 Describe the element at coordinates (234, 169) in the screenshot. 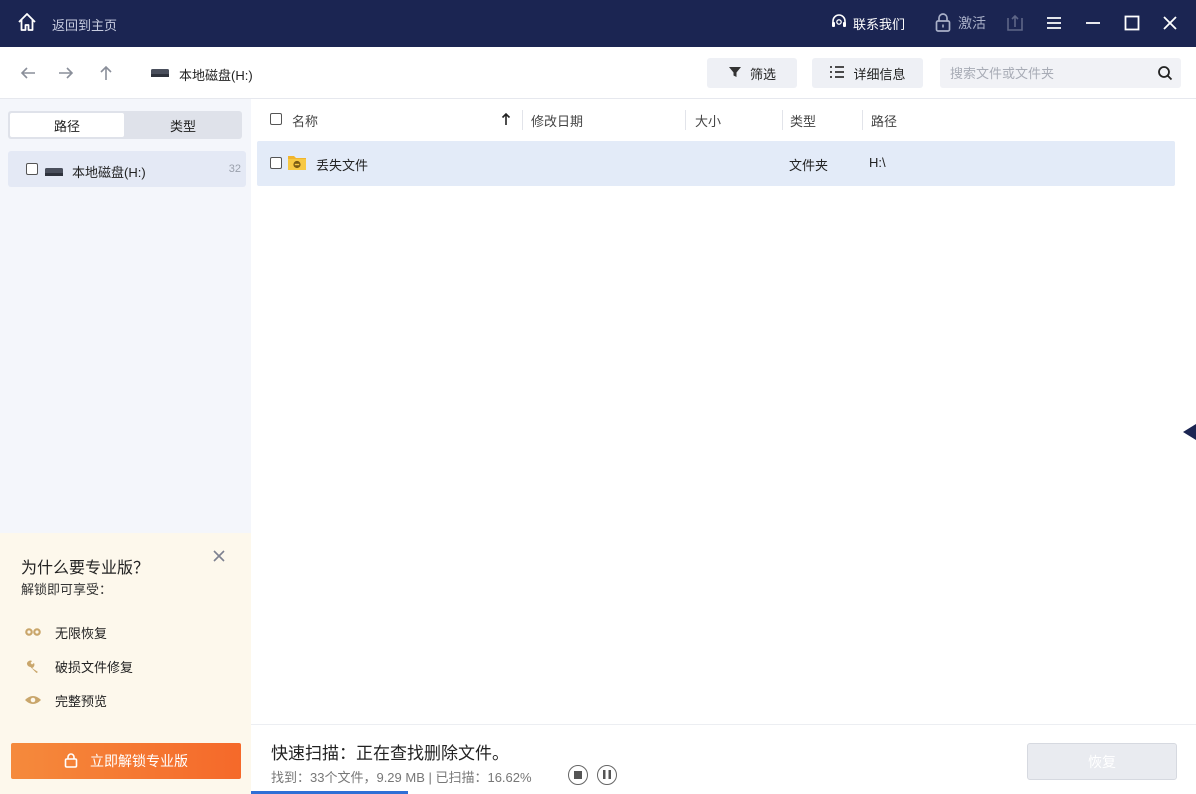

I see `tree-item-count: 32` at that location.